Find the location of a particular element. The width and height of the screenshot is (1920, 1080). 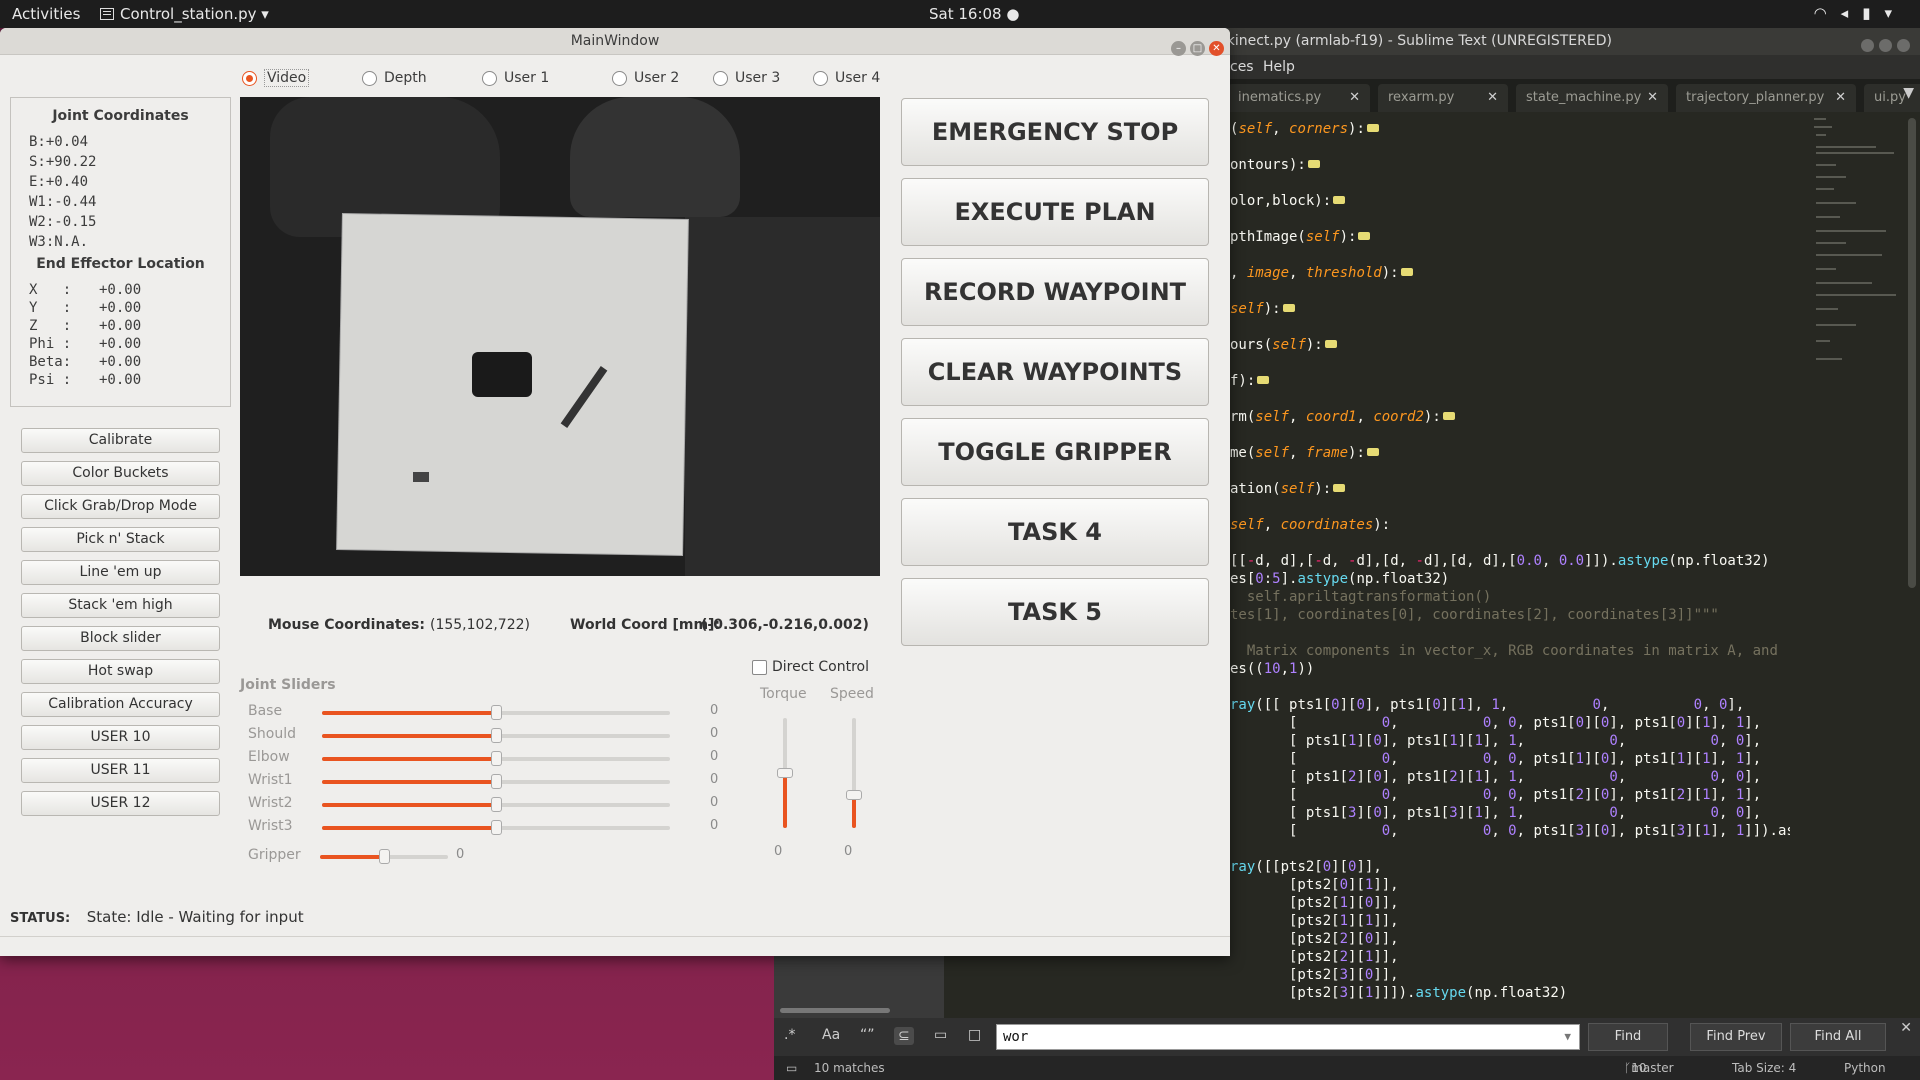

panel-icon: ▭ is located at coordinates (791, 1068).